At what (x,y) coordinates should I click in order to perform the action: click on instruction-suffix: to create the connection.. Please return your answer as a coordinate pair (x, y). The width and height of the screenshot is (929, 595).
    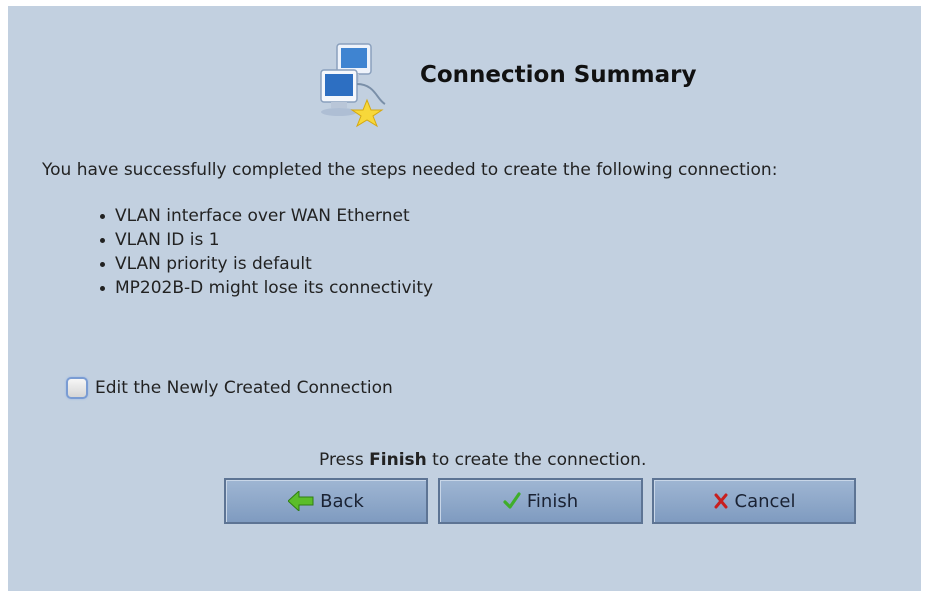
    Looking at the image, I should click on (536, 460).